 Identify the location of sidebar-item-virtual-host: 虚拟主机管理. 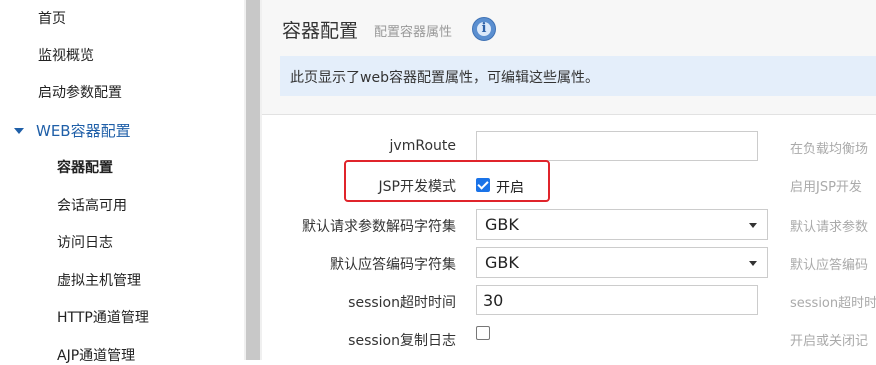
(99, 280).